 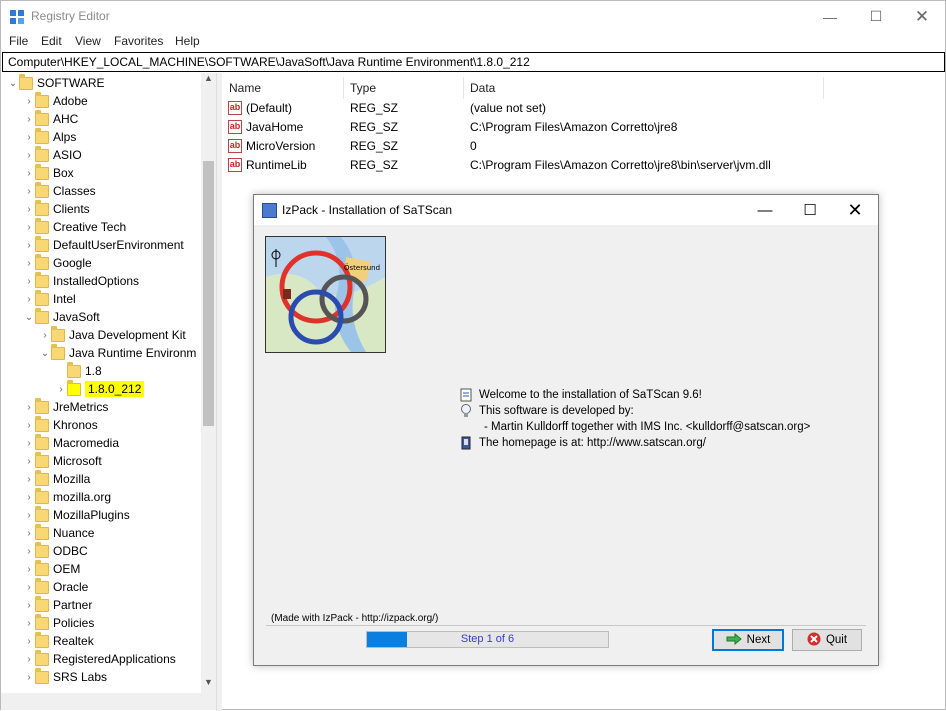 What do you see at coordinates (208, 80) in the screenshot?
I see `scroll-up-arrow-icon: ▲` at bounding box center [208, 80].